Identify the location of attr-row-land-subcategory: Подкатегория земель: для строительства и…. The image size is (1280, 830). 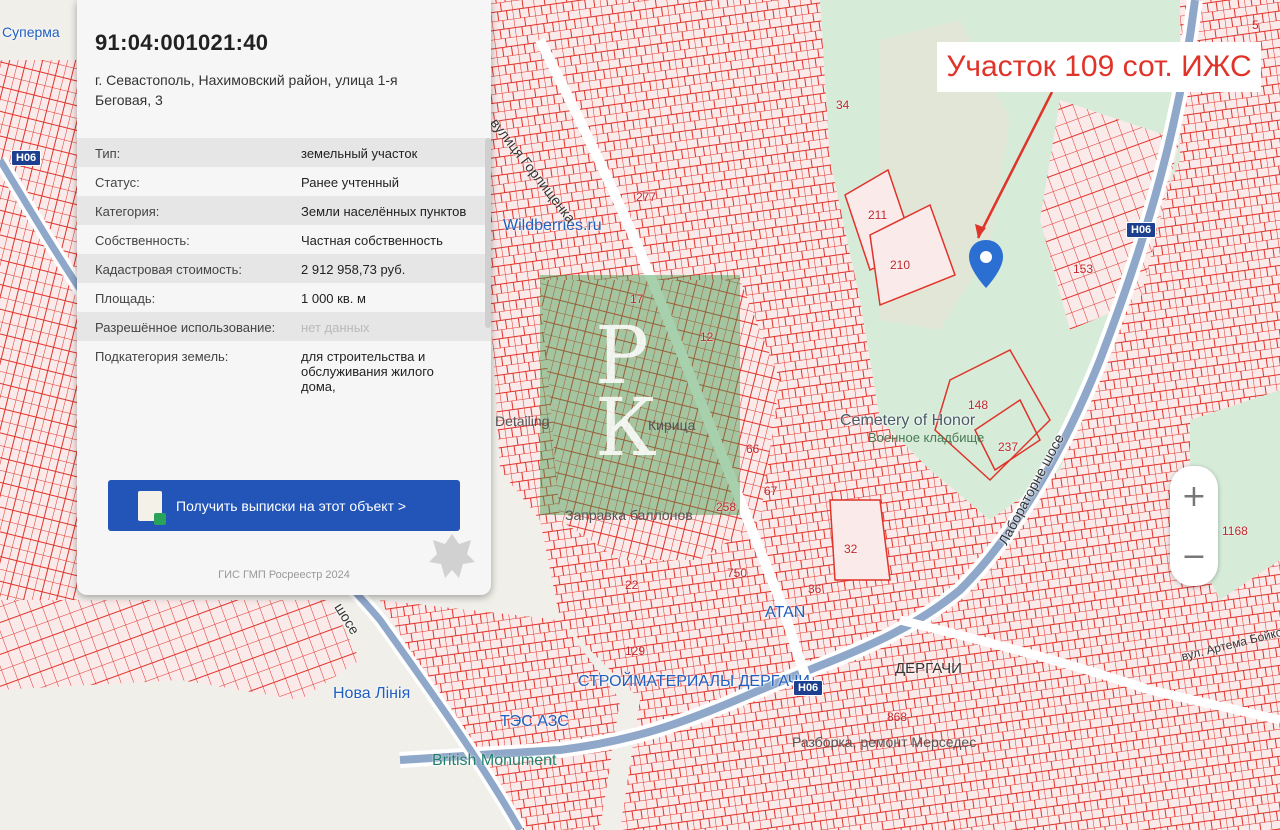
(284, 370).